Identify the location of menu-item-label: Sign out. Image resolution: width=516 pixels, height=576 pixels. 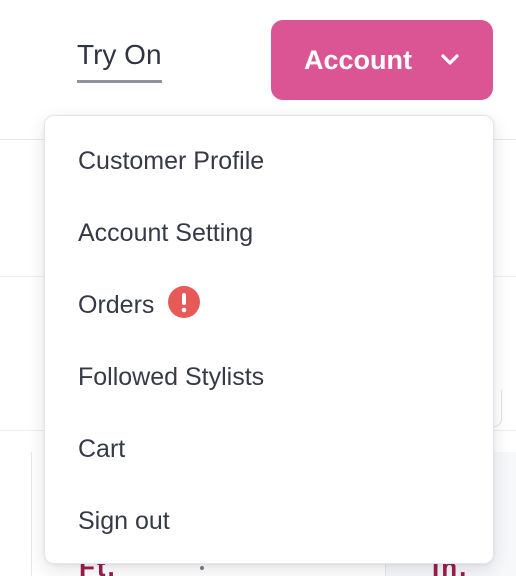
(124, 521).